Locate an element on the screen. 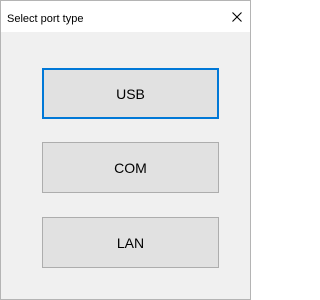 This screenshot has width=320, height=300. close-button is located at coordinates (237, 16).